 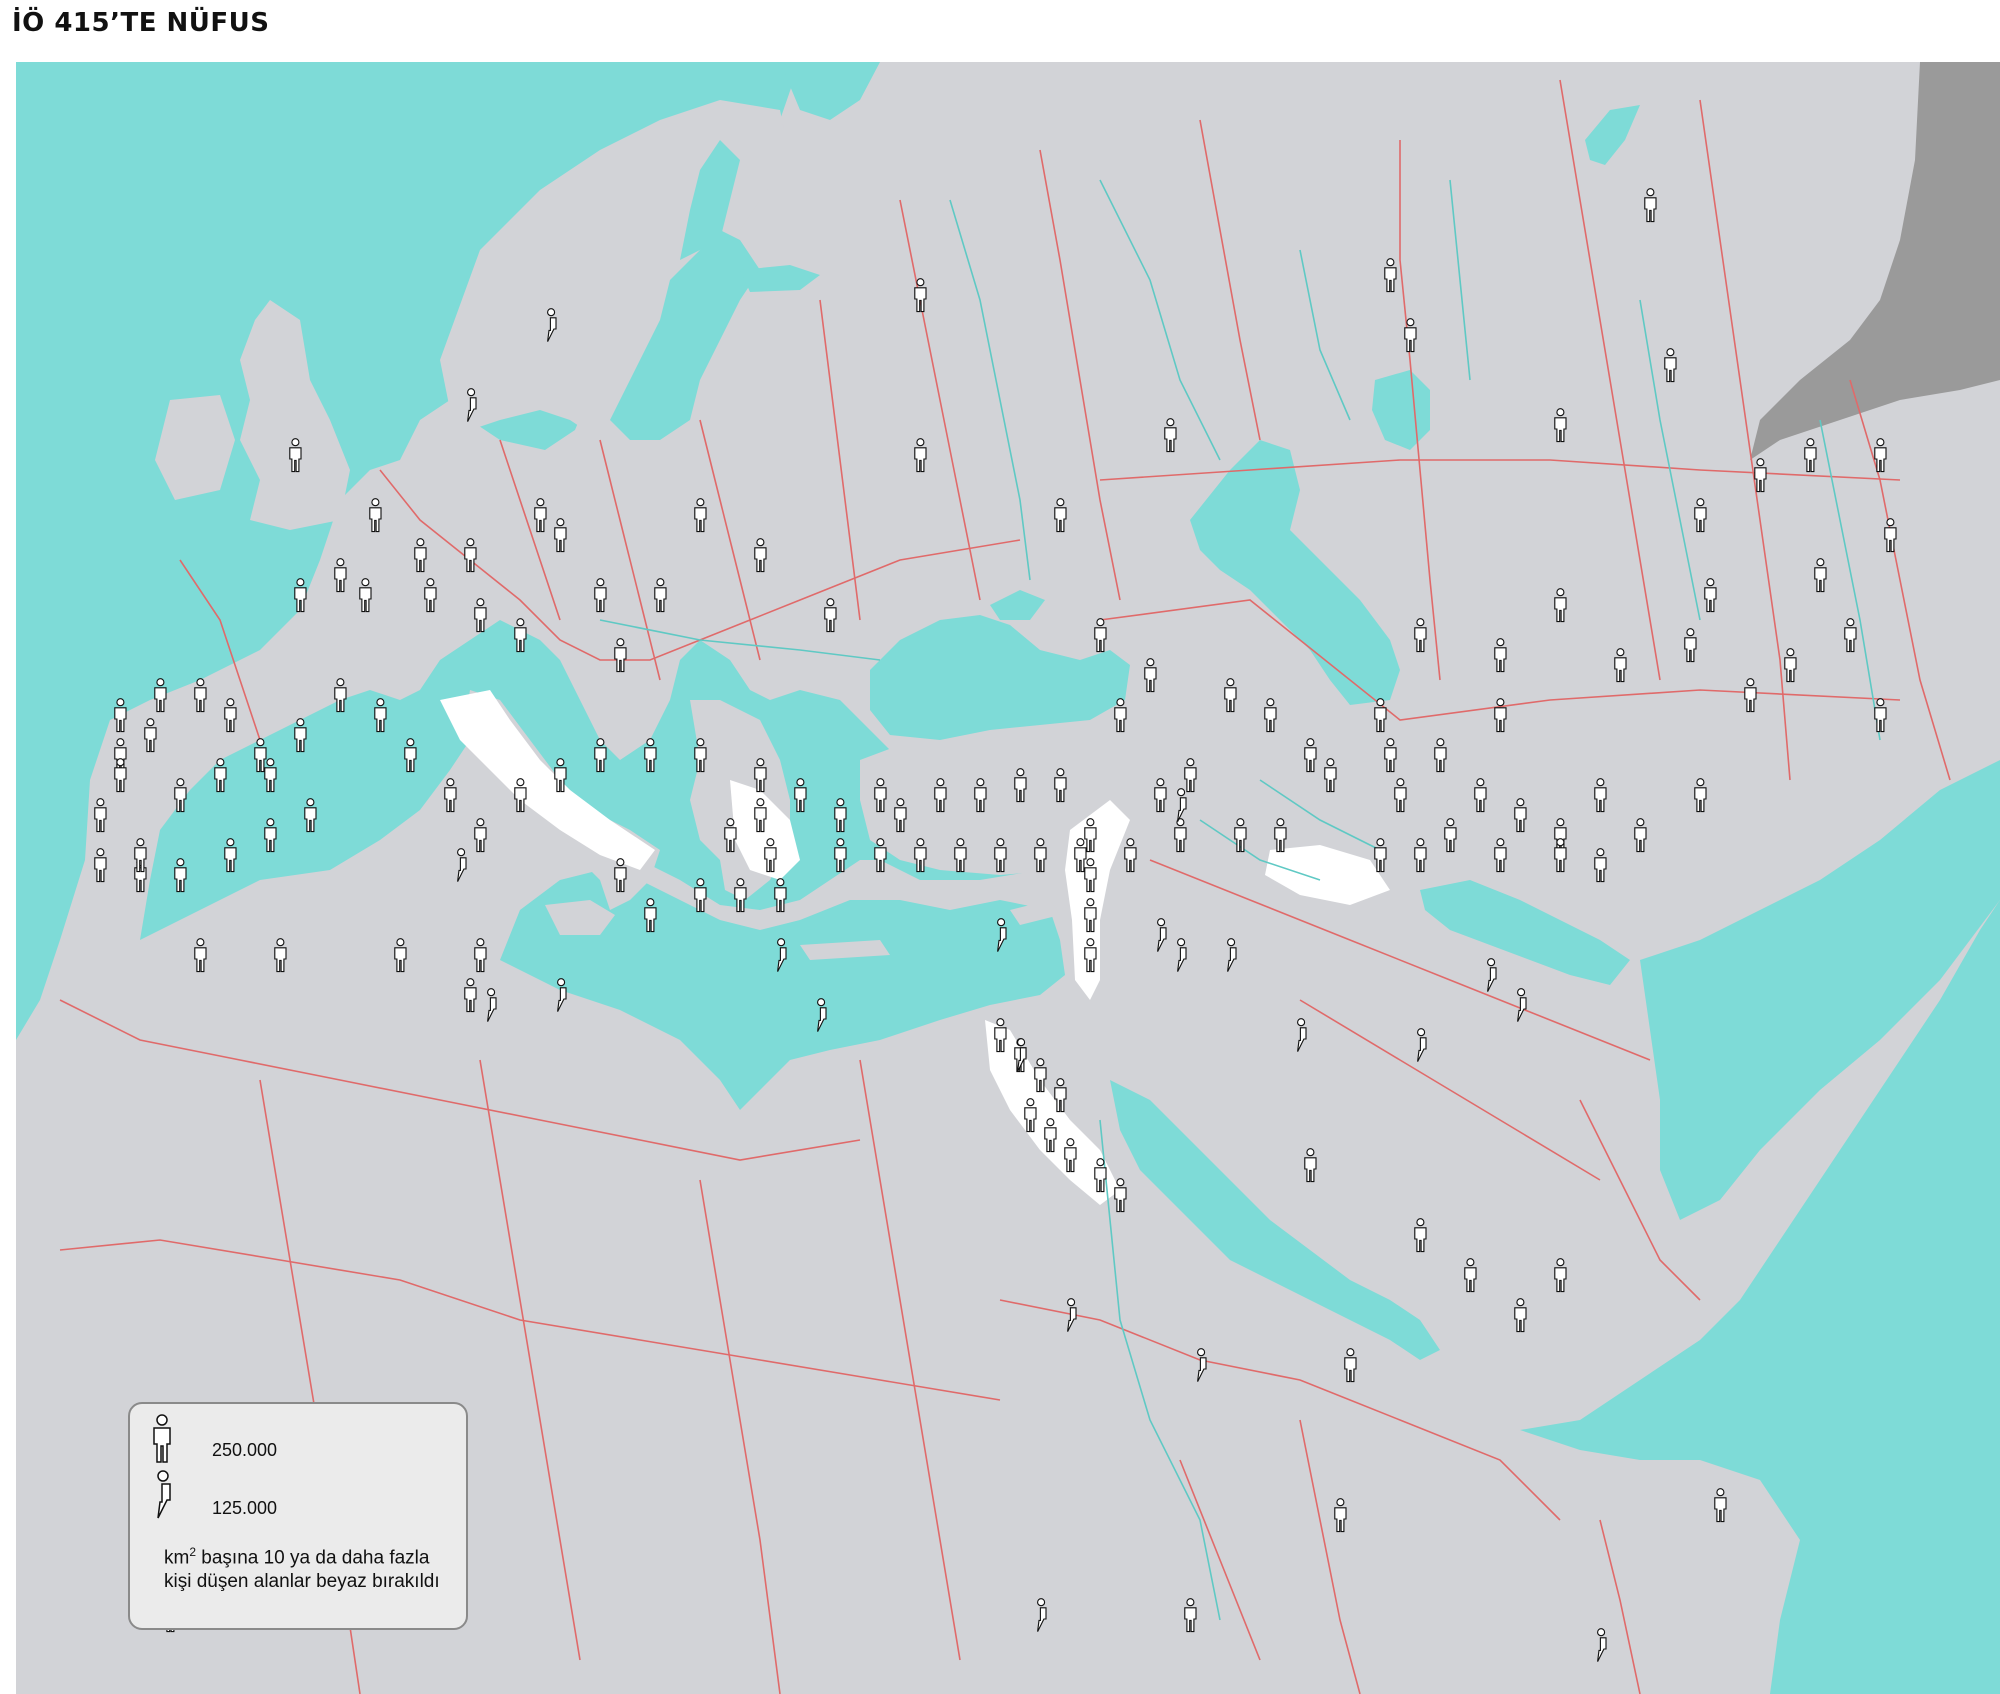 I want to click on legend-note-superscript: 2, so click(x=193, y=1552).